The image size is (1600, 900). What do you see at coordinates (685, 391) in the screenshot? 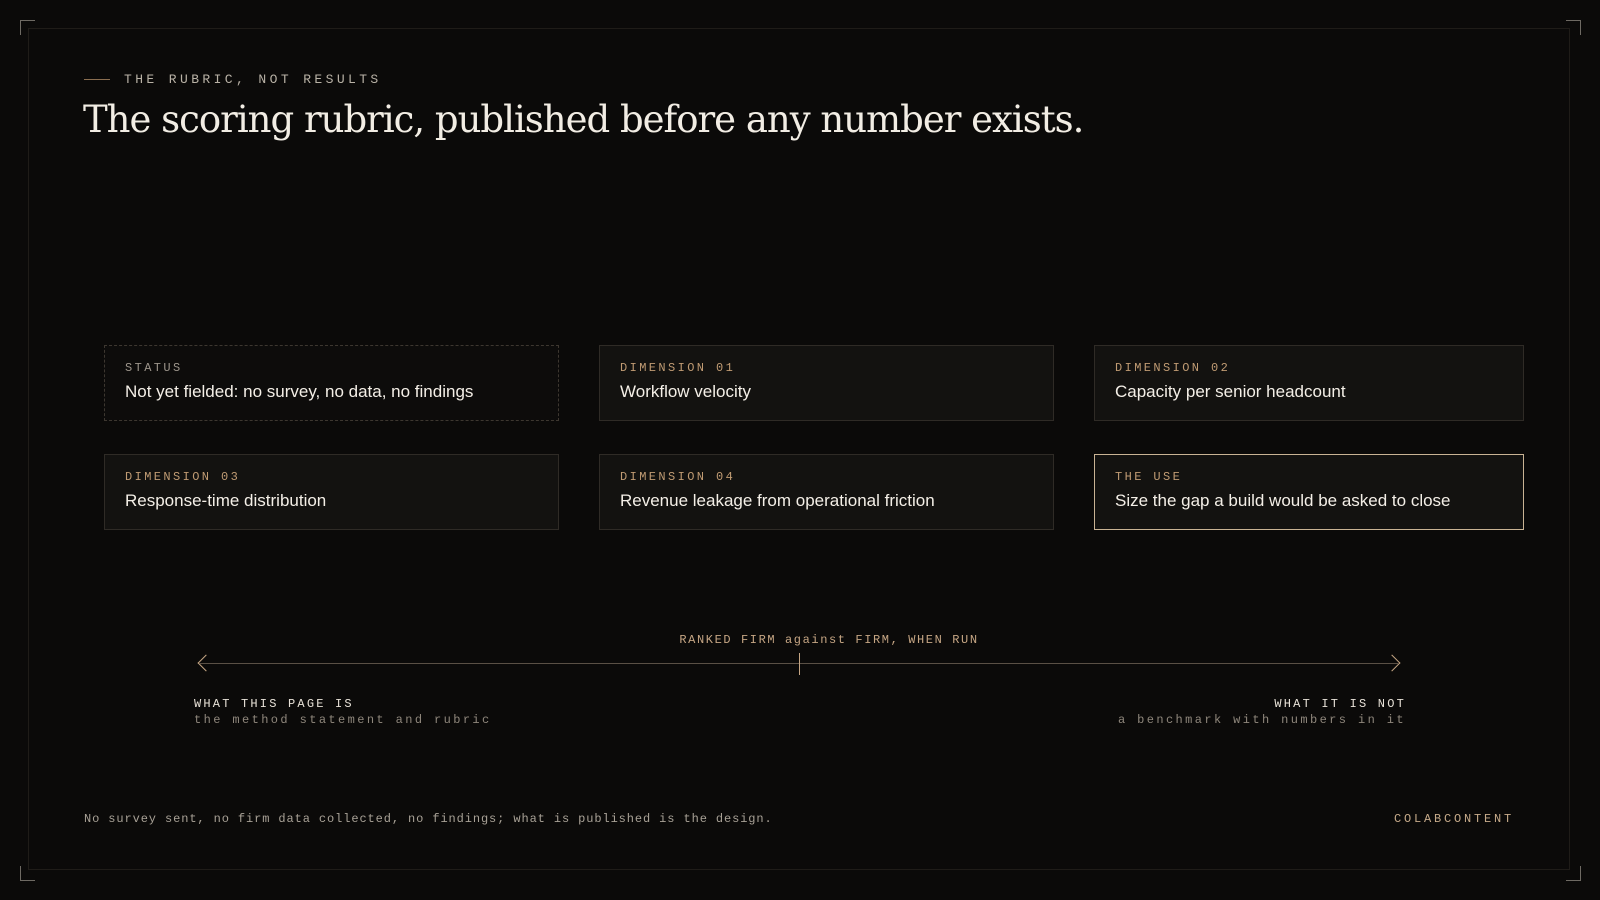
I see `card-value: Workflow velocity` at bounding box center [685, 391].